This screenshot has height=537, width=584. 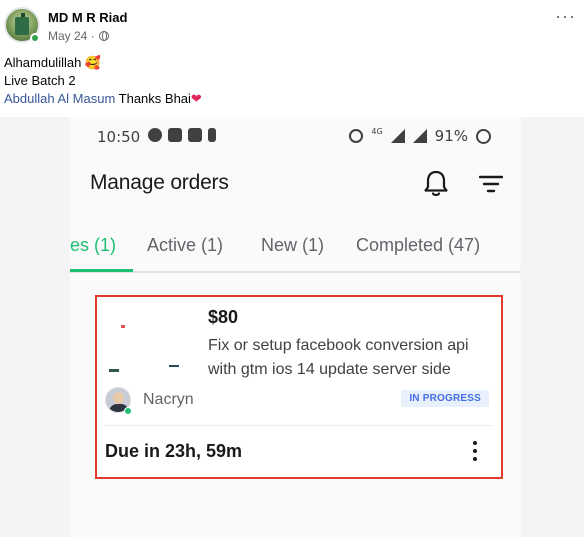 What do you see at coordinates (175, 135) in the screenshot?
I see `gmail-icon` at bounding box center [175, 135].